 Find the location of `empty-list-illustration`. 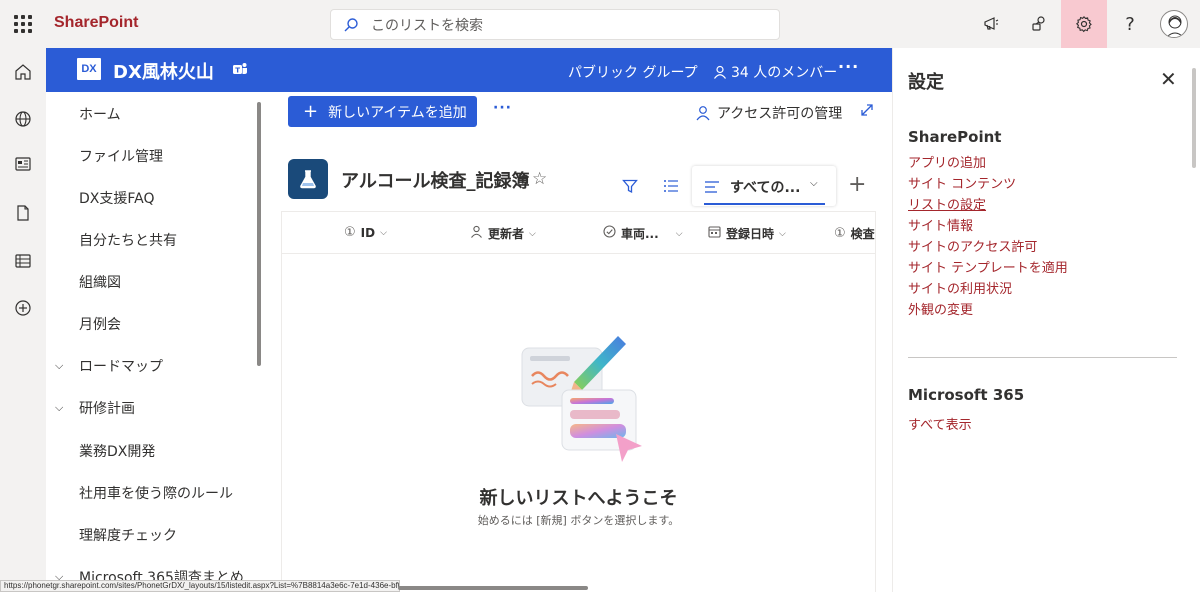

empty-list-illustration is located at coordinates (583, 398).